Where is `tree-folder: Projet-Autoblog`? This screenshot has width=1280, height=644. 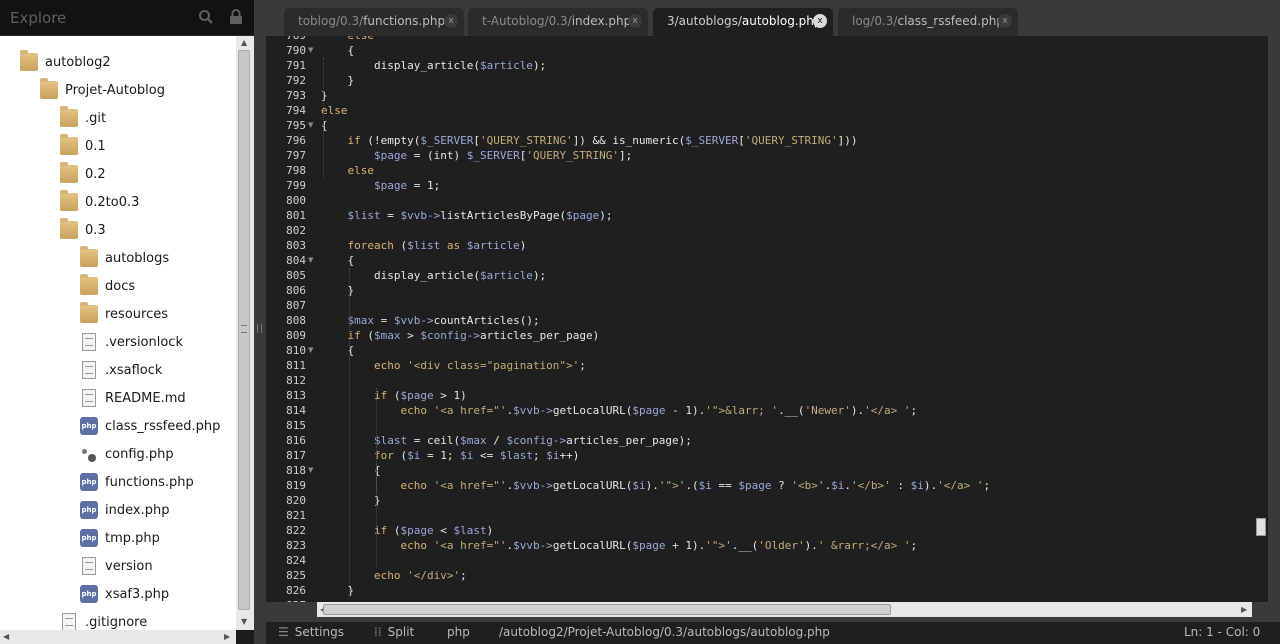
tree-folder: Projet-Autoblog is located at coordinates (102, 90).